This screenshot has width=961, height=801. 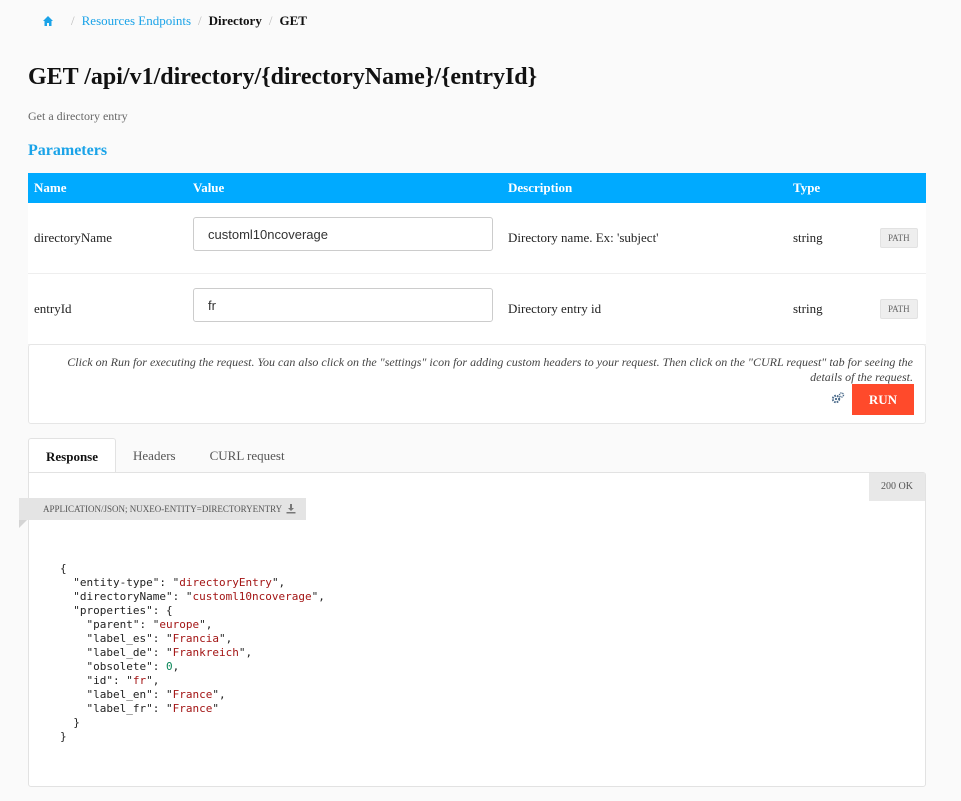 I want to click on column-header-type: Type, so click(x=830, y=188).